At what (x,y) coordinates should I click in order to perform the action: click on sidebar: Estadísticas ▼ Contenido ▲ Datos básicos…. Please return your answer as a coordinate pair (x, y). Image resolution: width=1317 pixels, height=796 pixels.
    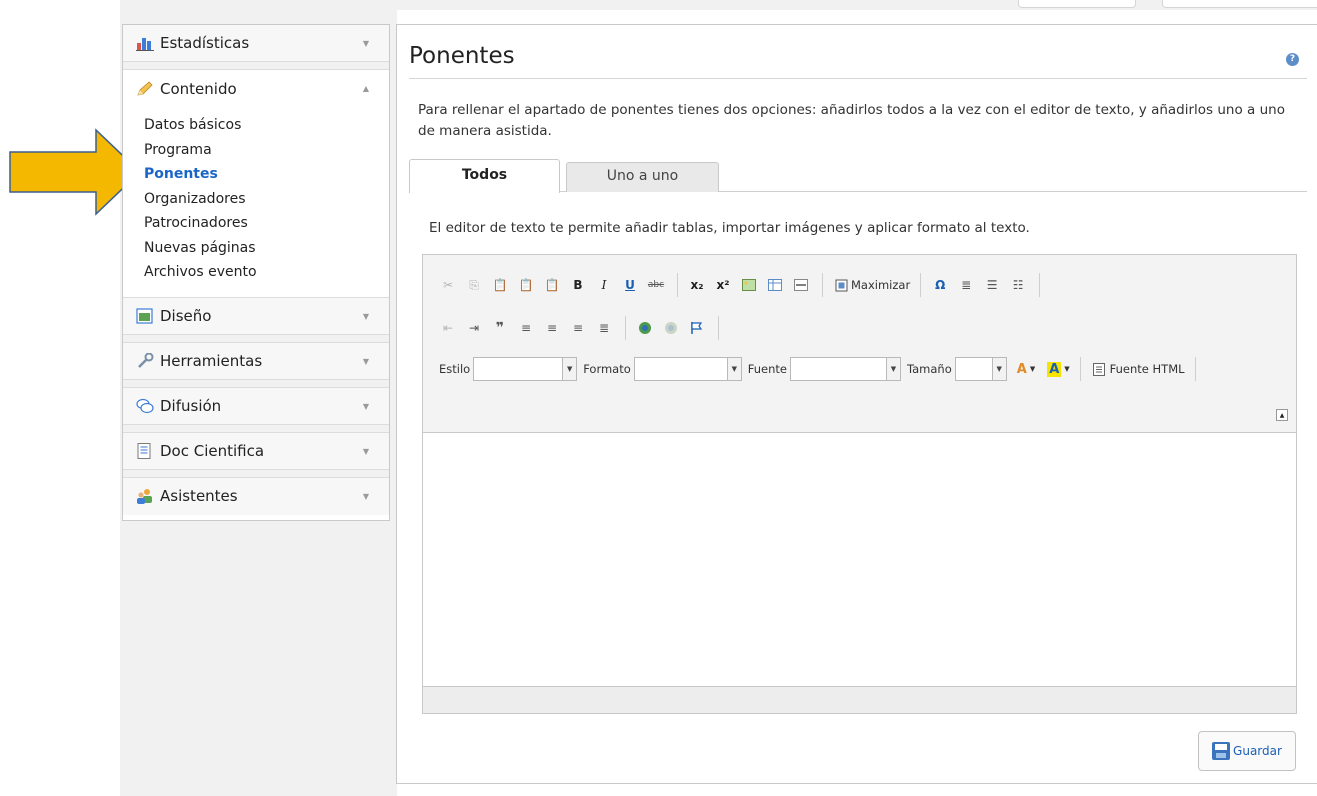
    Looking at the image, I should click on (256, 272).